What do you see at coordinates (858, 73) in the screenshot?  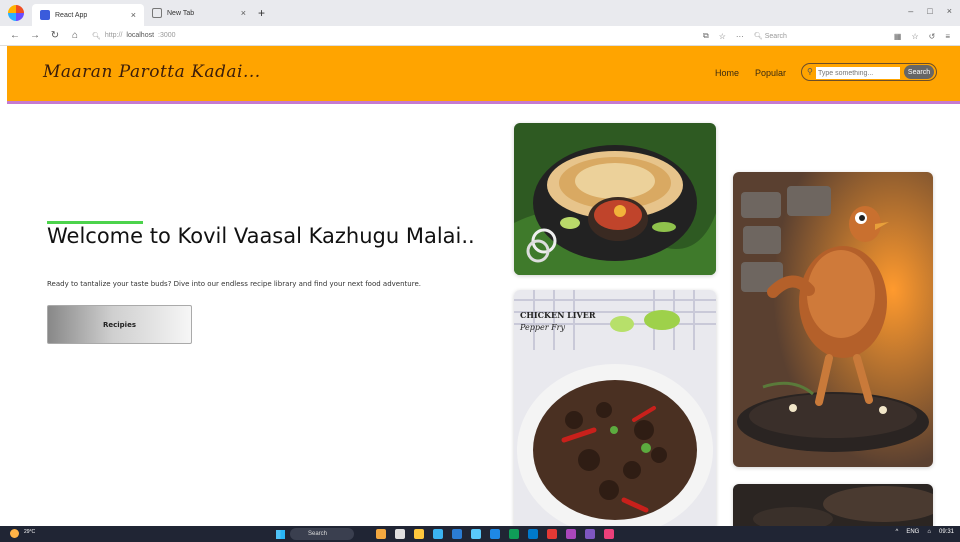 I see `search-input` at bounding box center [858, 73].